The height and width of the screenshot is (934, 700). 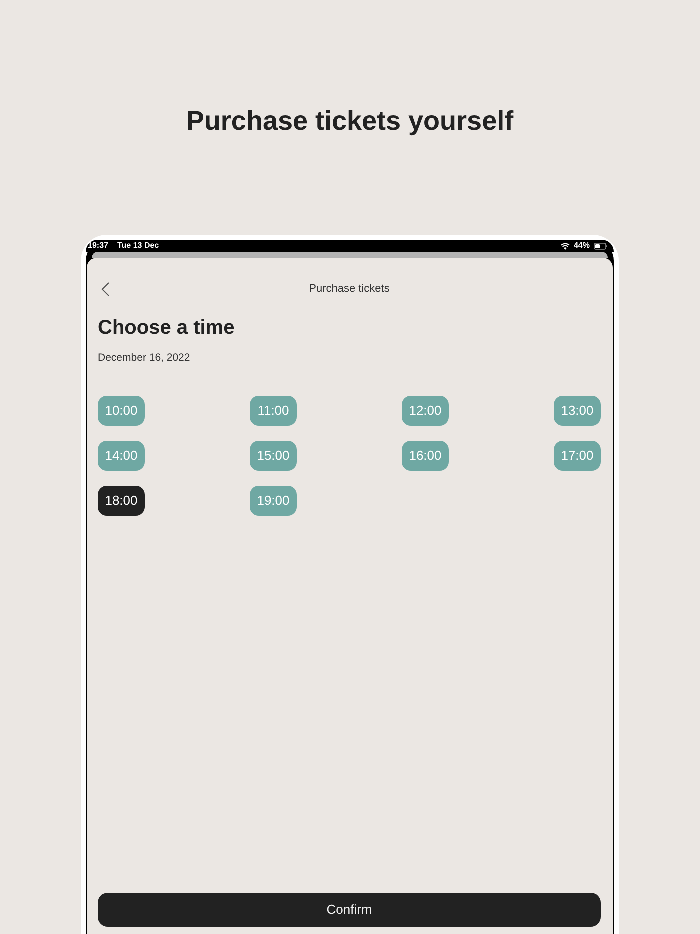 I want to click on time-slot-button: 17:00, so click(x=577, y=456).